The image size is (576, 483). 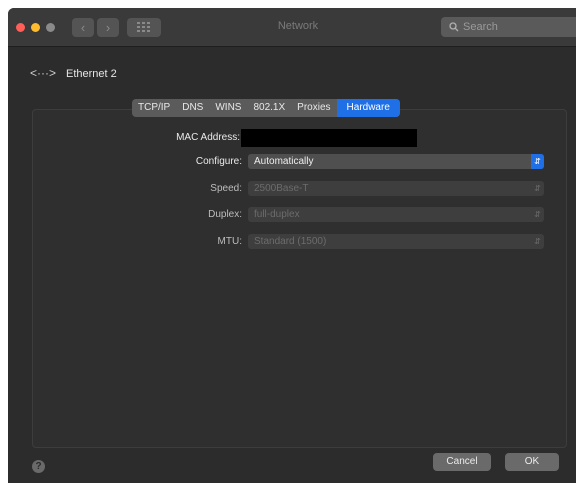 What do you see at coordinates (298, 26) in the screenshot?
I see `window-title: Network` at bounding box center [298, 26].